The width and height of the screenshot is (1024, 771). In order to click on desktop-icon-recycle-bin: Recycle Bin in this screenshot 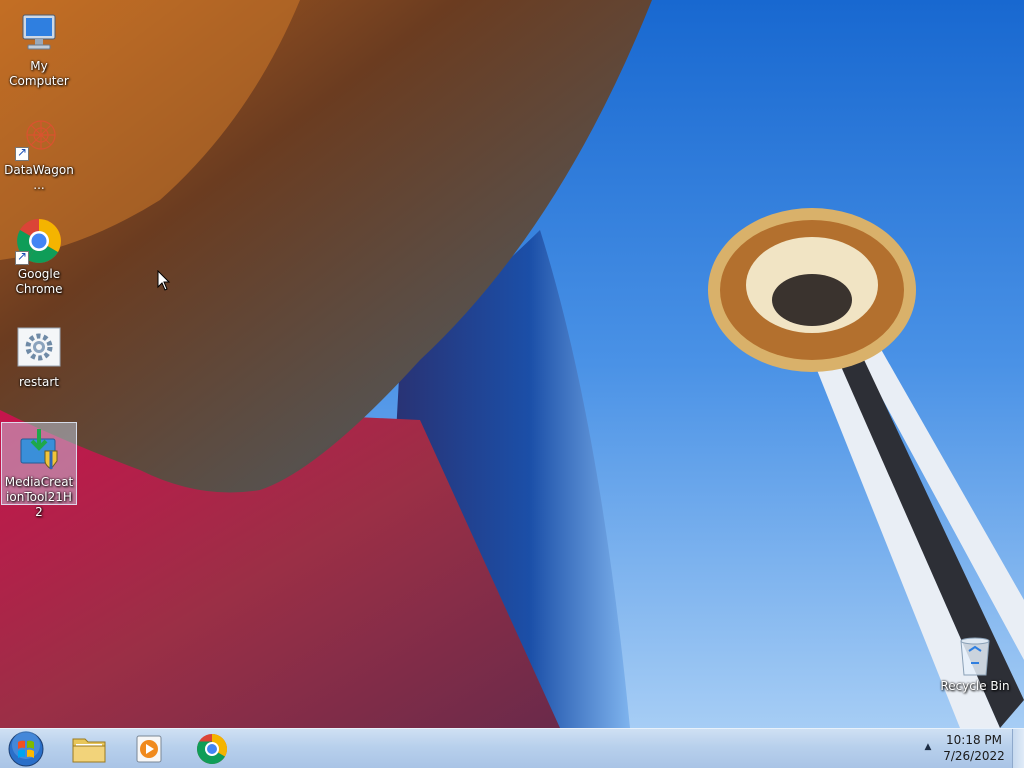, I will do `click(975, 662)`.